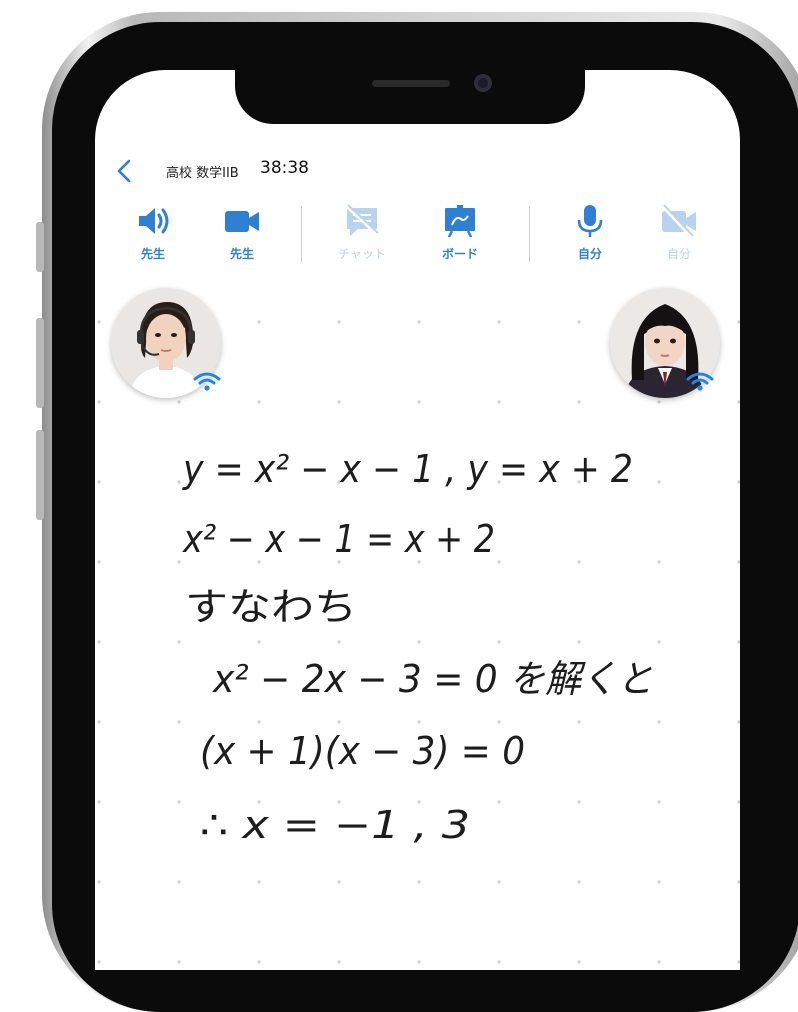 The image size is (798, 1012). I want to click on board-line-5: (x + 1)(x − 3) = 0, so click(362, 751).